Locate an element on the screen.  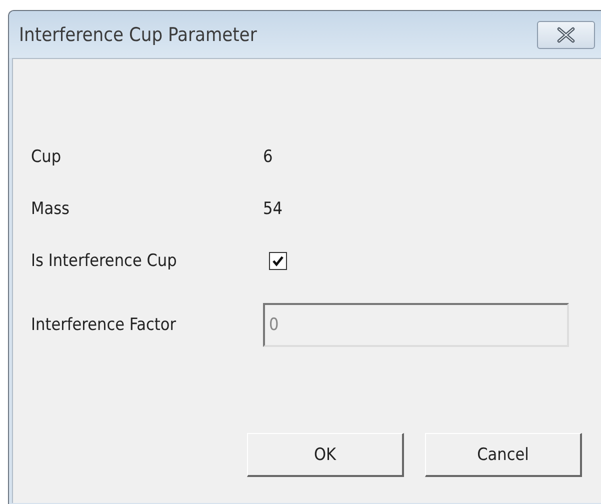
field-label: Mass is located at coordinates (50, 209).